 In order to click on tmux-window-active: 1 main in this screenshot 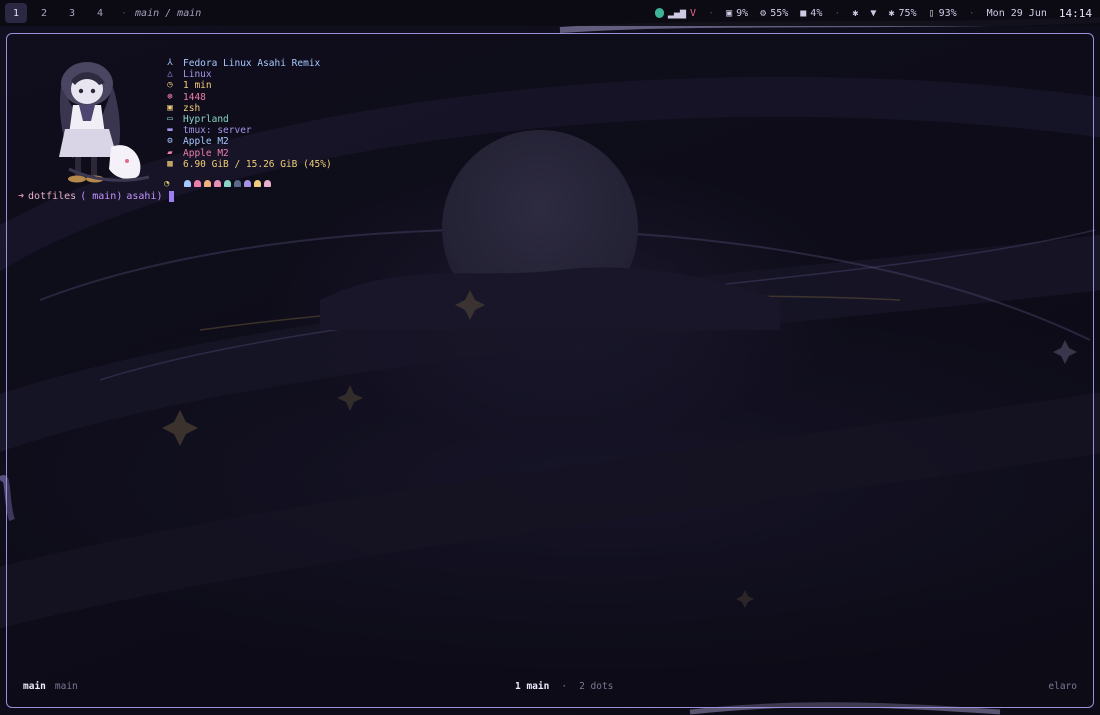, I will do `click(532, 686)`.